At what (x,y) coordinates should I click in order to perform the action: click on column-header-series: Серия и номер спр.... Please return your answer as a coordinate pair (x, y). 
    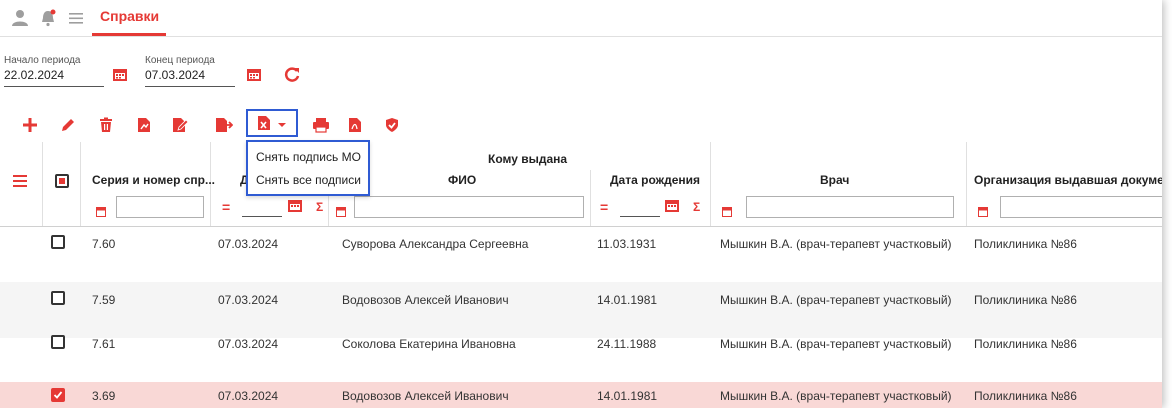
    Looking at the image, I should click on (153, 180).